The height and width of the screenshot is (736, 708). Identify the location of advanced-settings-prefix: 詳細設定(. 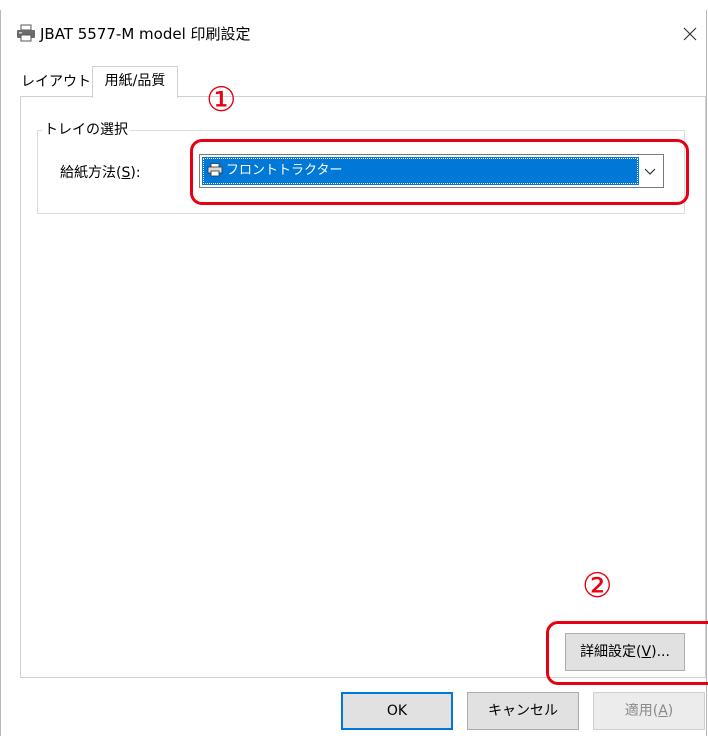
(611, 652).